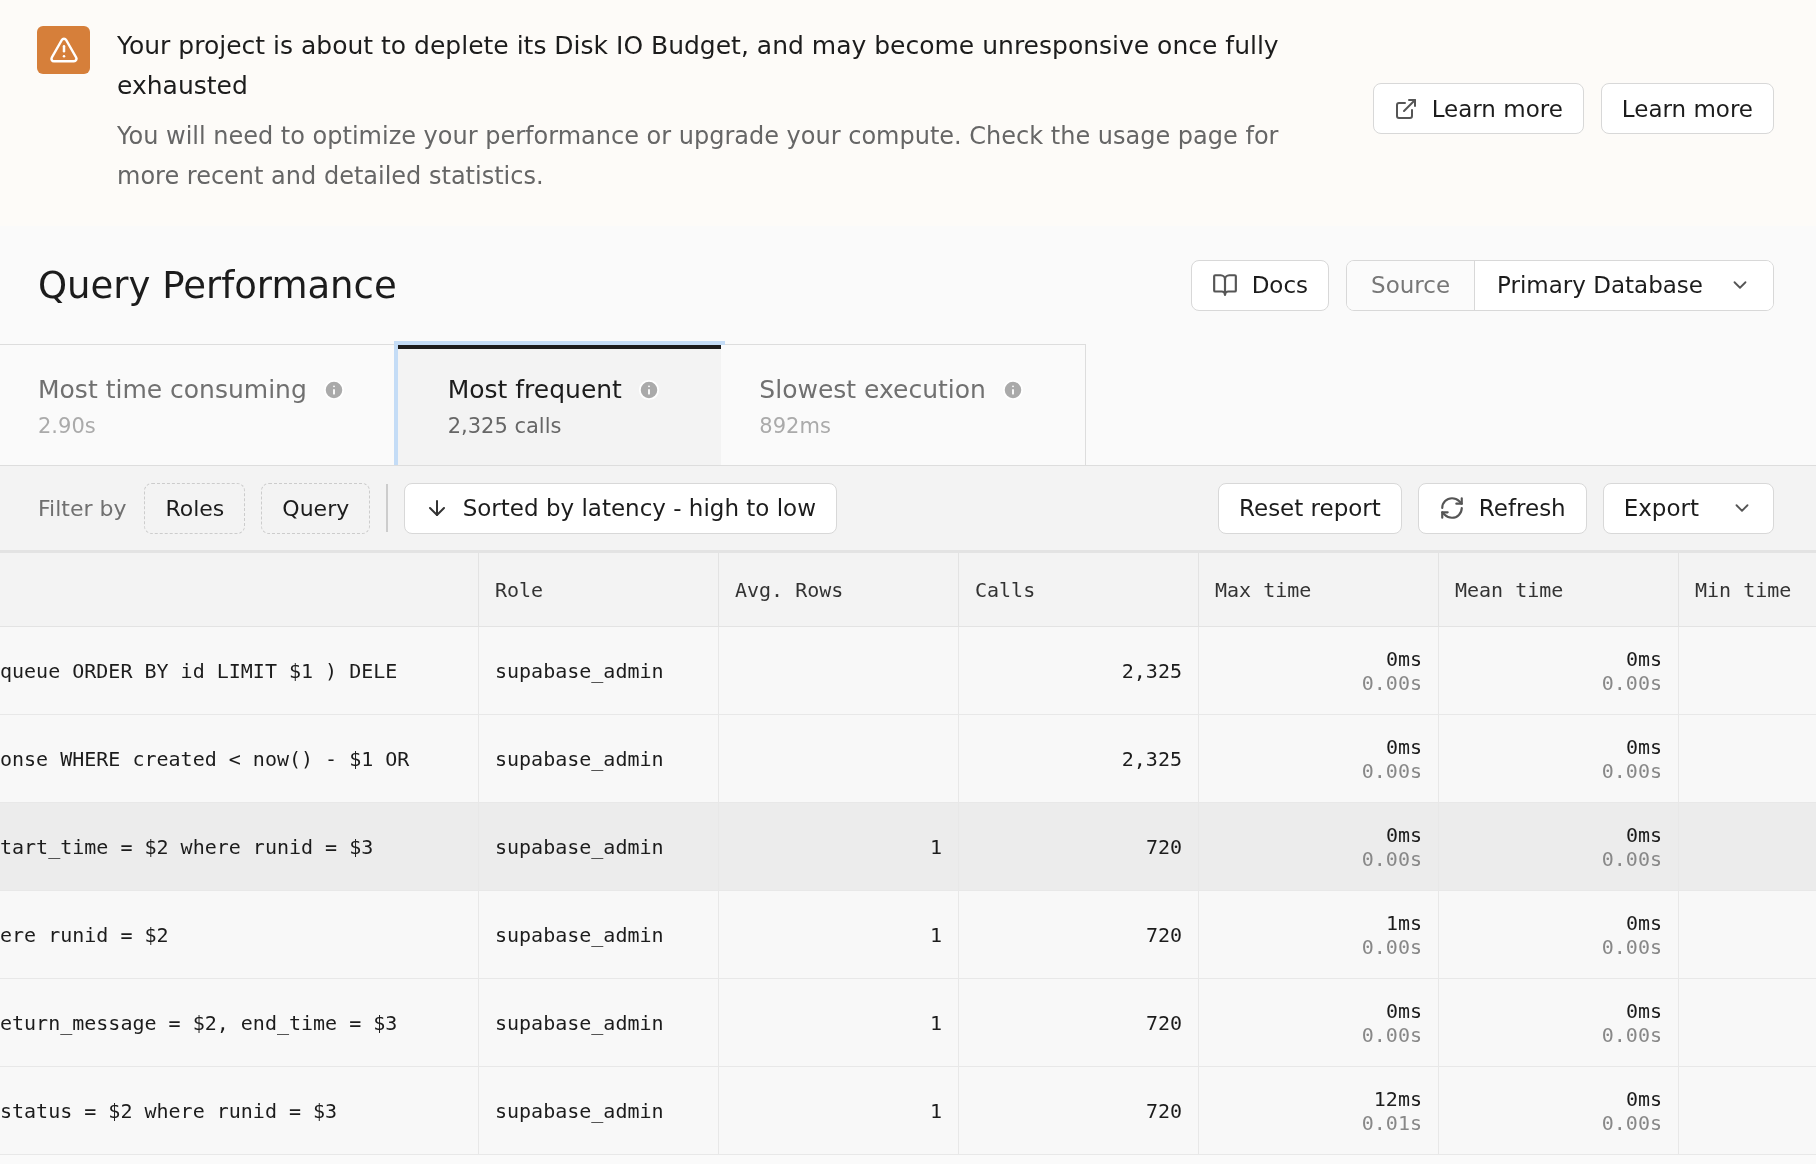 The height and width of the screenshot is (1164, 1816). I want to click on column-header: Min time, so click(1747, 590).